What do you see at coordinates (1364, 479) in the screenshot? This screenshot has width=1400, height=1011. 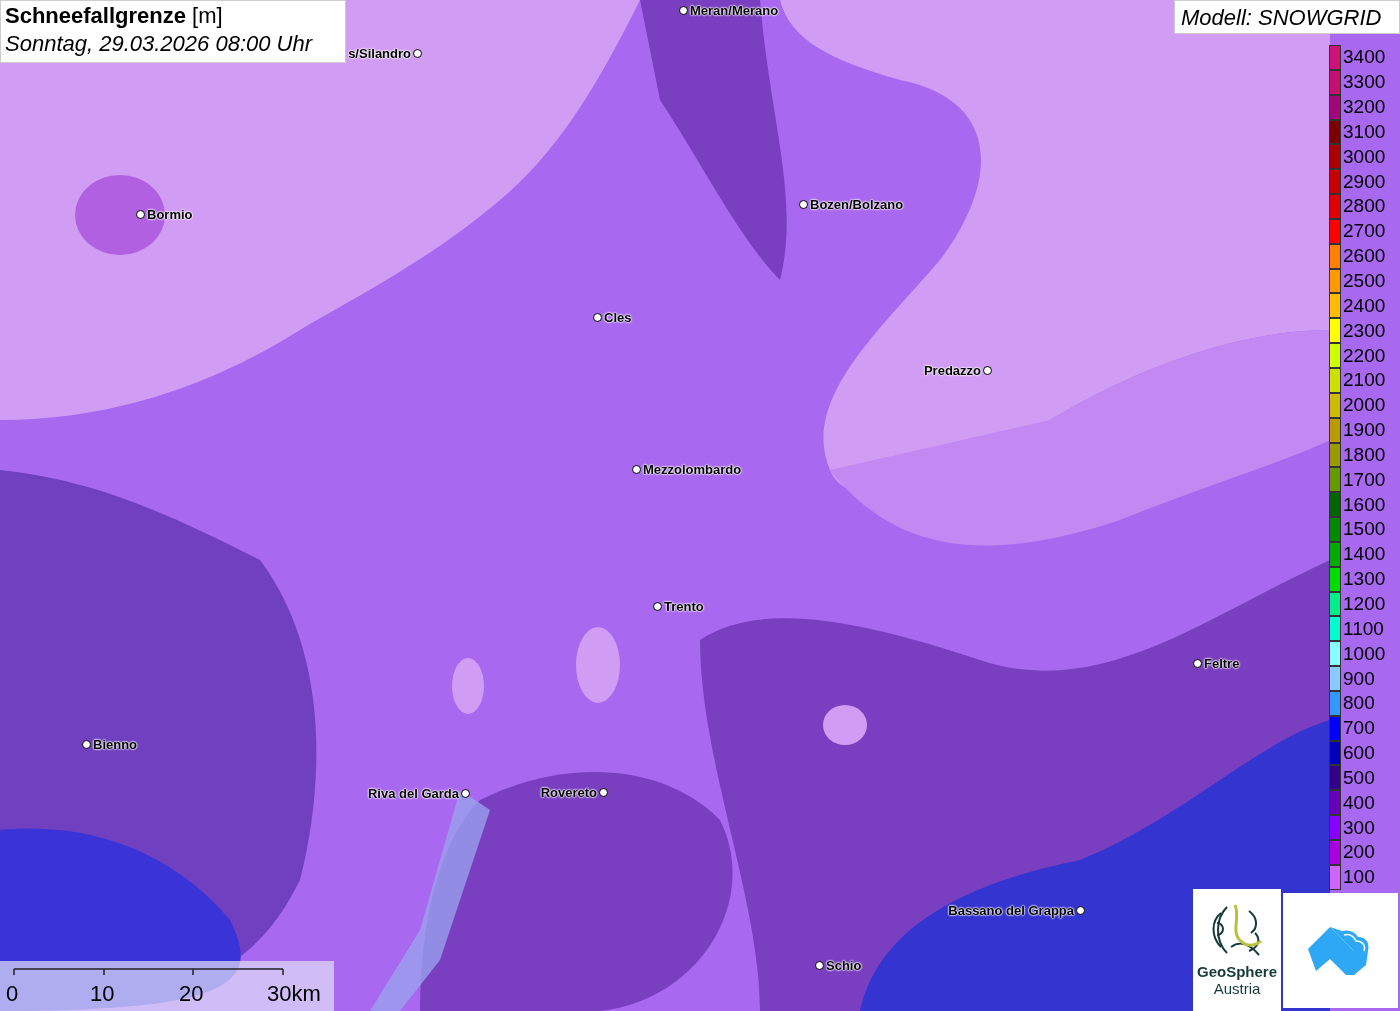 I see `legend-label: 1700` at bounding box center [1364, 479].